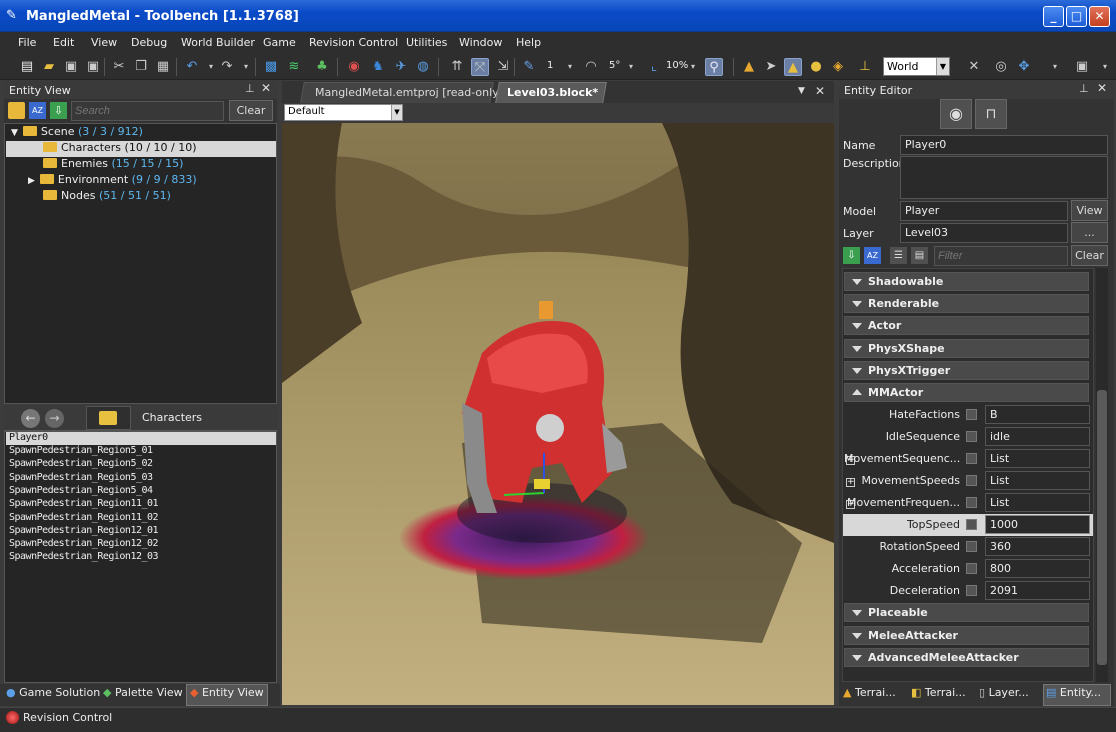 This screenshot has width=1116, height=732. Describe the element at coordinates (1055, 67) in the screenshot. I see `toolbar-overflow-icon: ▾` at that location.